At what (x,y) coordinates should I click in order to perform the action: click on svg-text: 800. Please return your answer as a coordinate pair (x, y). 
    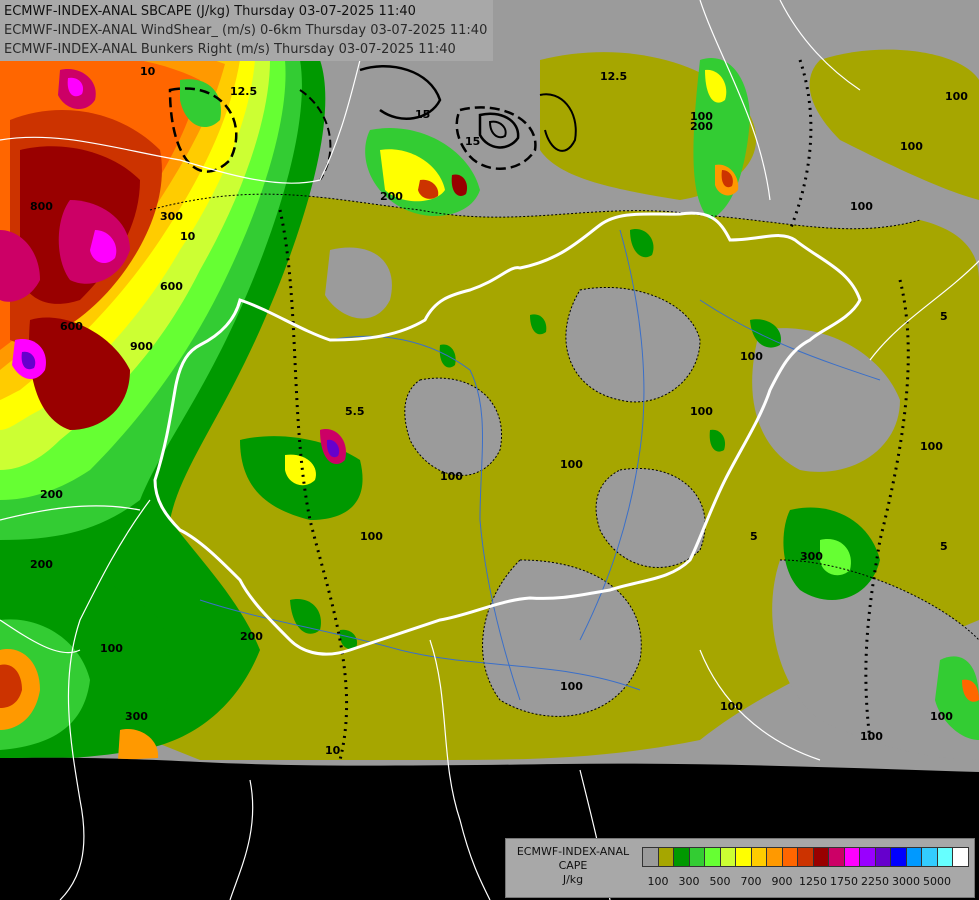
    Looking at the image, I should click on (41, 206).